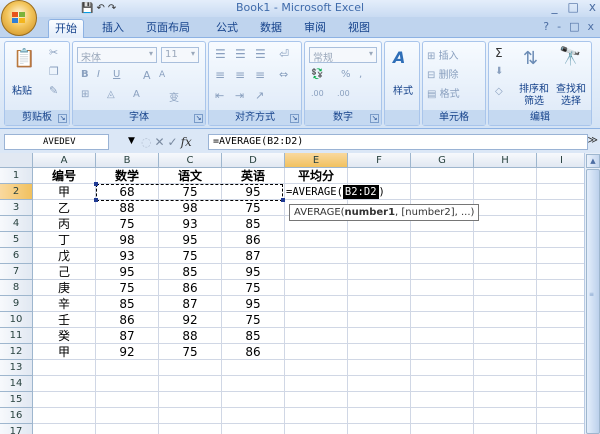  I want to click on cell-a10: 壬, so click(64, 320).